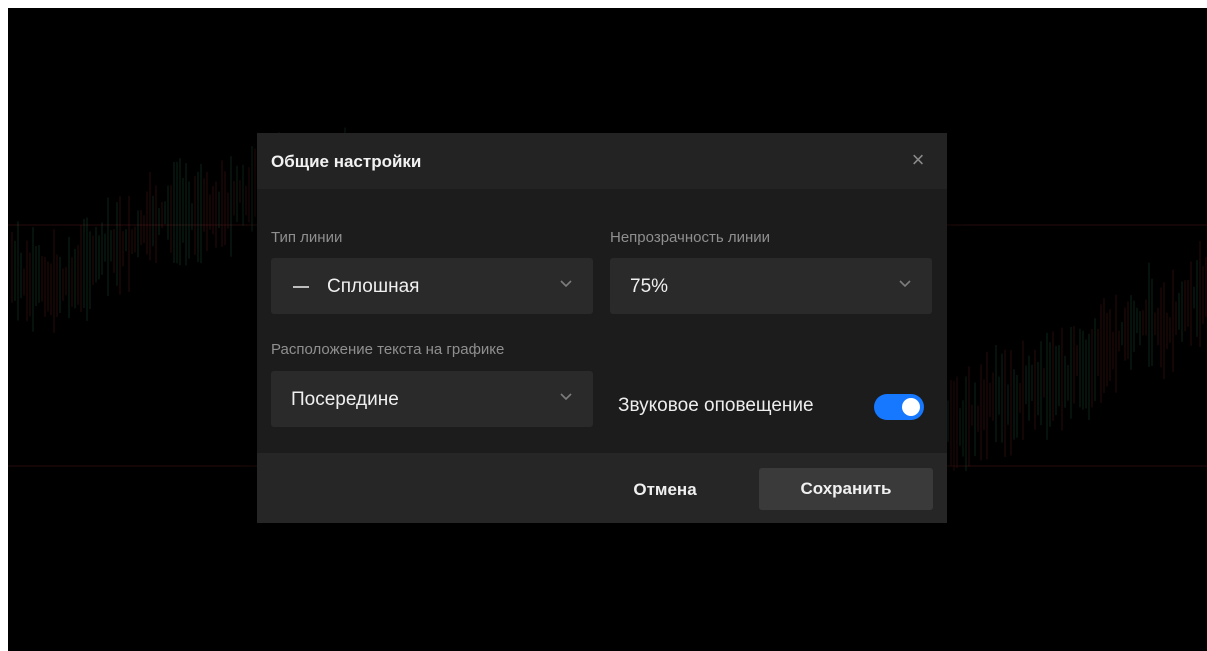 The image size is (1207, 651). I want to click on line-type-value: Сплошная, so click(373, 286).